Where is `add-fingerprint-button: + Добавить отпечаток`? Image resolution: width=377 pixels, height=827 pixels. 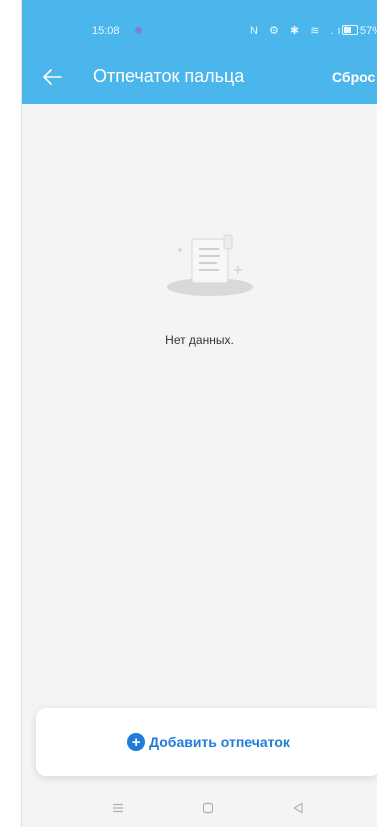
add-fingerprint-button: + Добавить отпечаток is located at coordinates (206, 742).